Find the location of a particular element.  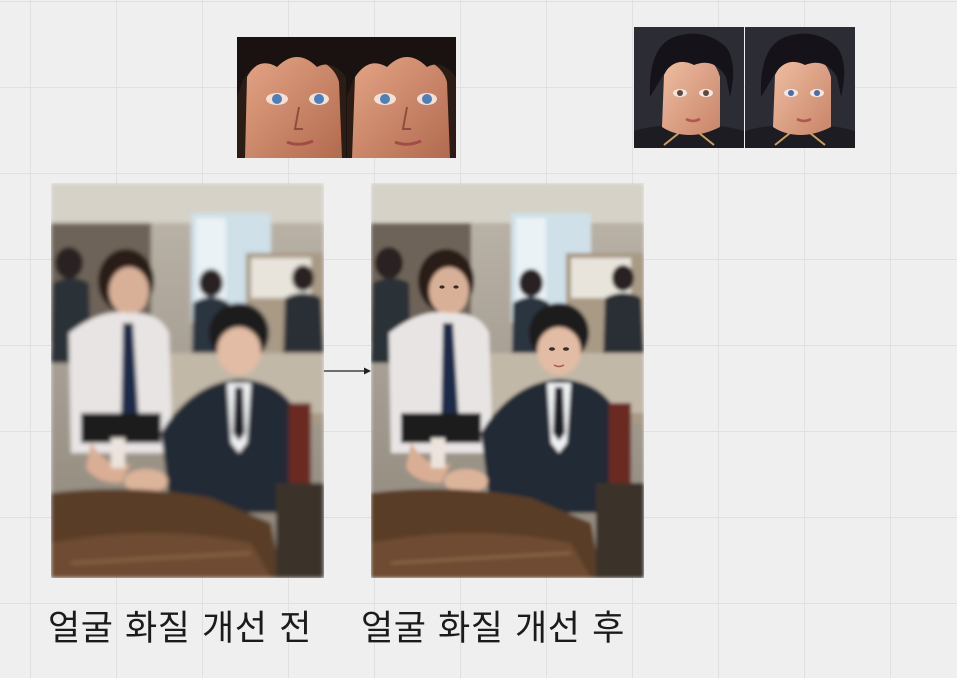

arrow-right-icon is located at coordinates (347, 371).